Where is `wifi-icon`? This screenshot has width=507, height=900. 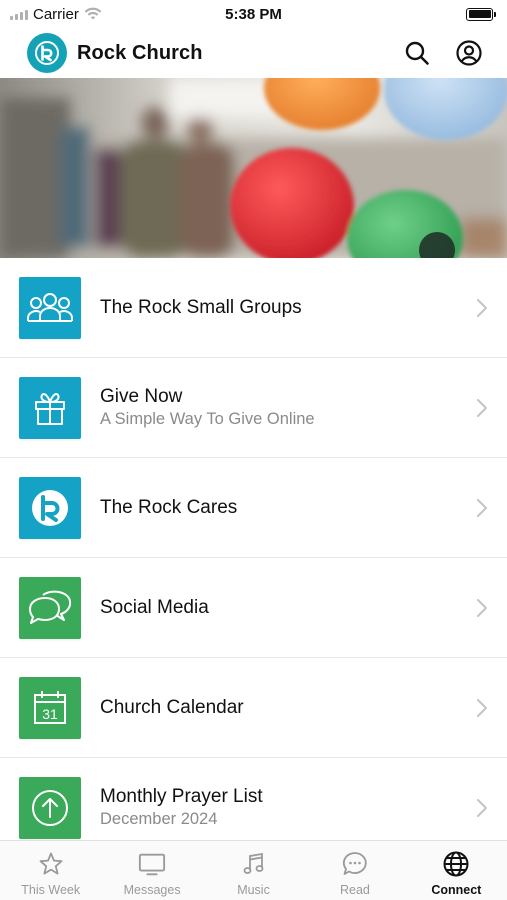 wifi-icon is located at coordinates (93, 13).